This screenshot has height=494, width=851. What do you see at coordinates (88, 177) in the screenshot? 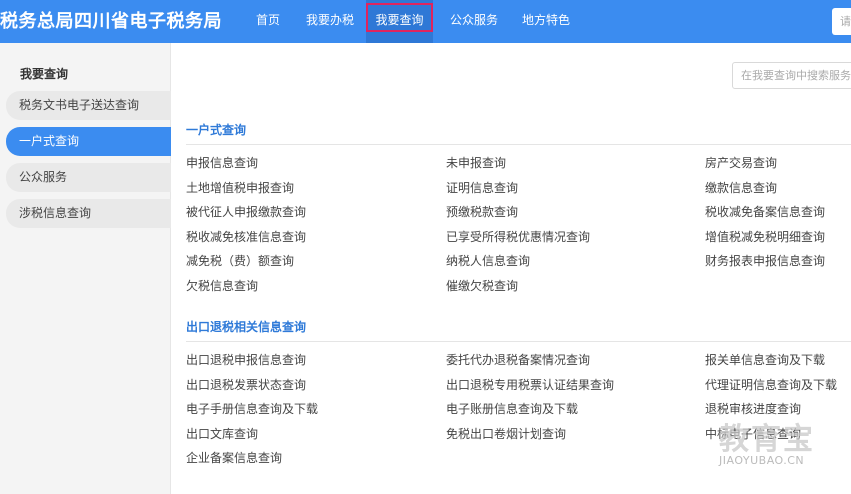
I see `sidebar-item-public-services: 公众服务` at bounding box center [88, 177].